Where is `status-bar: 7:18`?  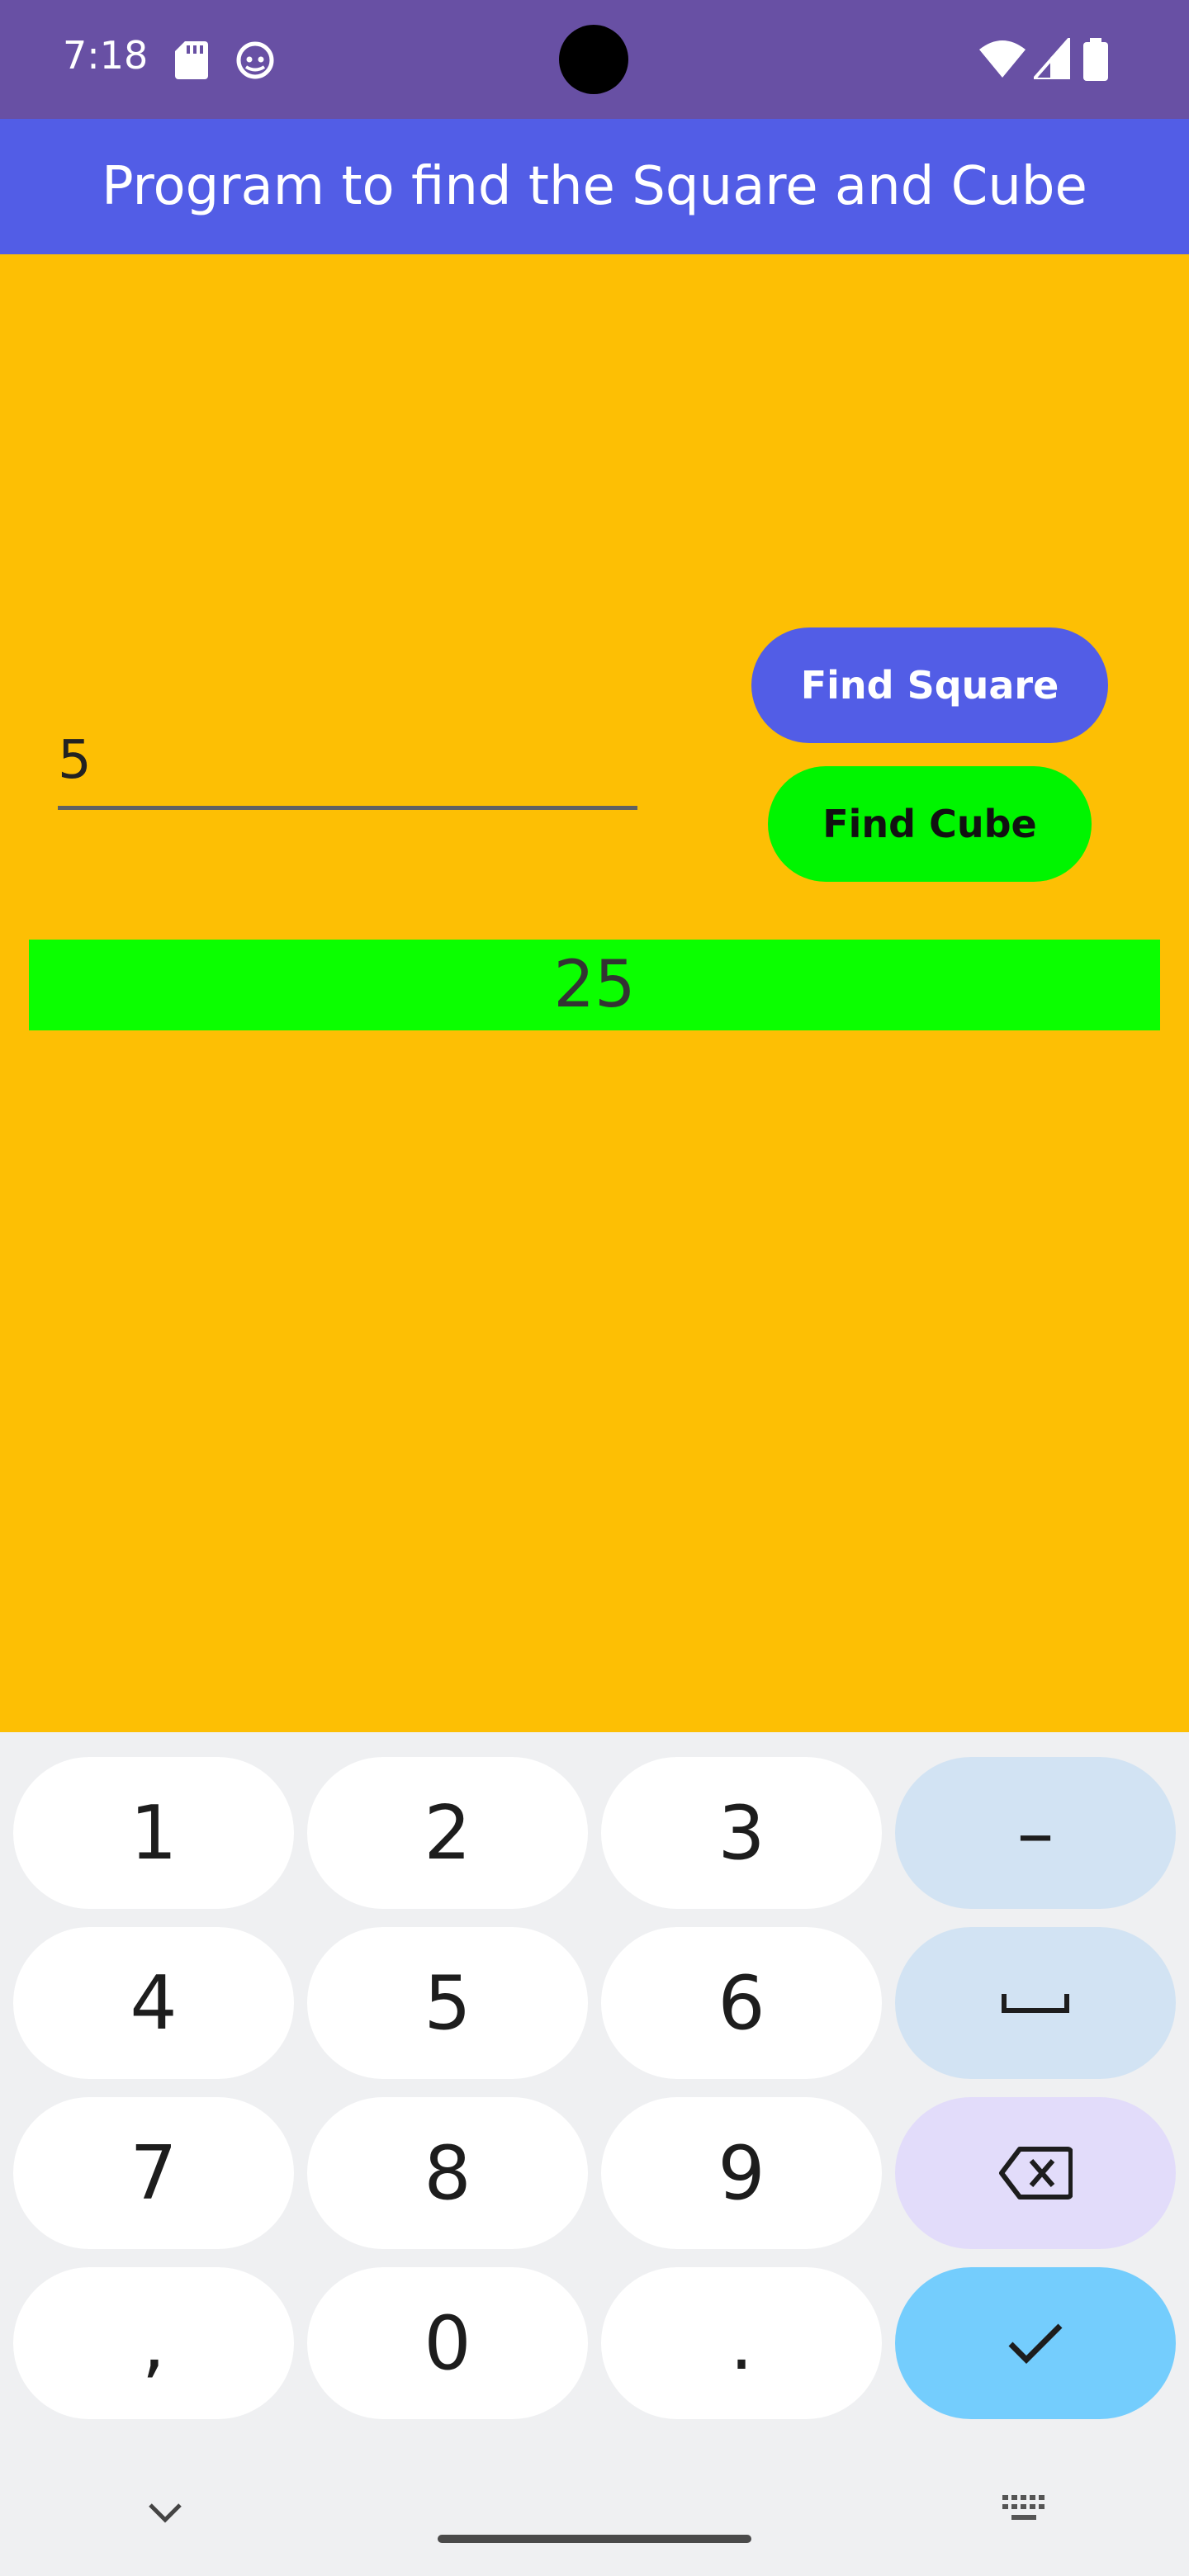 status-bar: 7:18 is located at coordinates (594, 59).